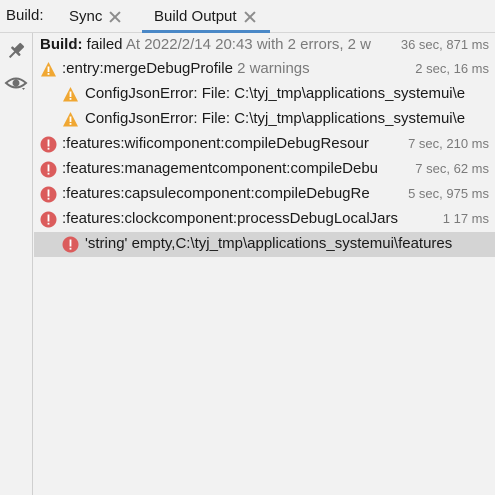 This screenshot has height=495, width=495. Describe the element at coordinates (16, 51) in the screenshot. I see `pin-icon` at that location.